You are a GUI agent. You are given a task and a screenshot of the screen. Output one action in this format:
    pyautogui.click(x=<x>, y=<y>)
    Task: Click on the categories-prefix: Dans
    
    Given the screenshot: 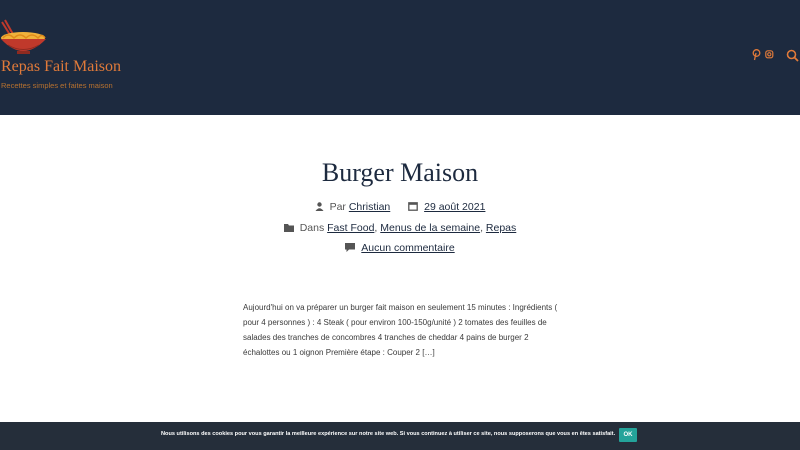 What is the action you would take?
    pyautogui.click(x=312, y=228)
    